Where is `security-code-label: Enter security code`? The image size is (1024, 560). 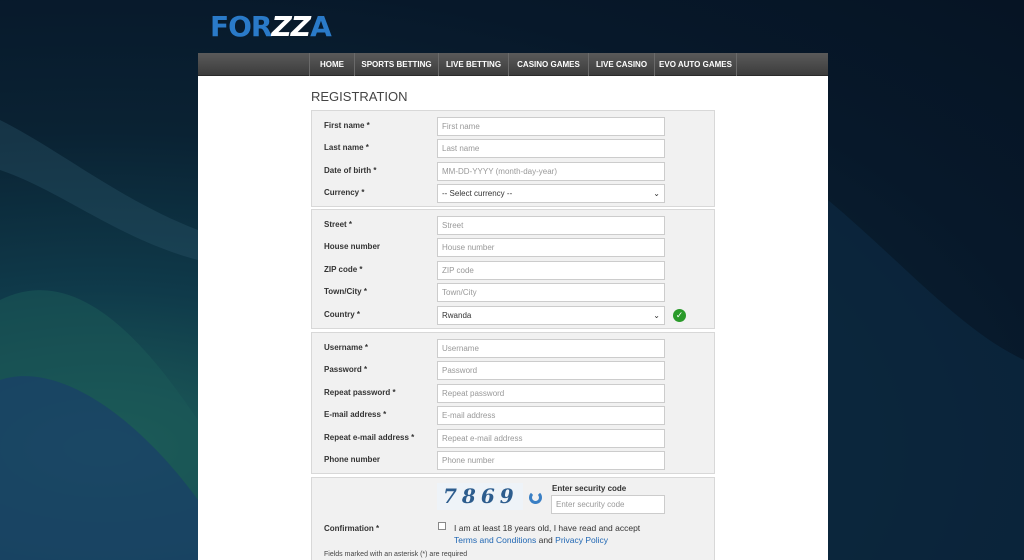
security-code-label: Enter security code is located at coordinates (589, 488).